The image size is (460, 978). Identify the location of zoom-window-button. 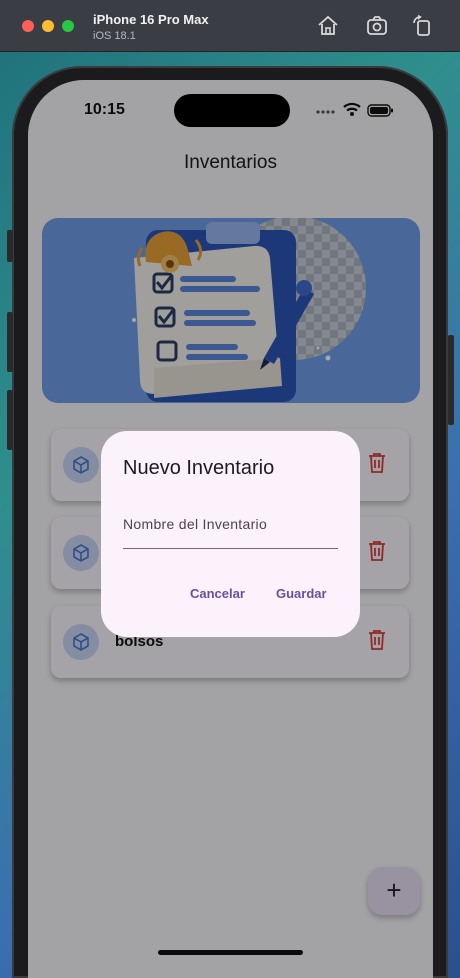
(68, 26).